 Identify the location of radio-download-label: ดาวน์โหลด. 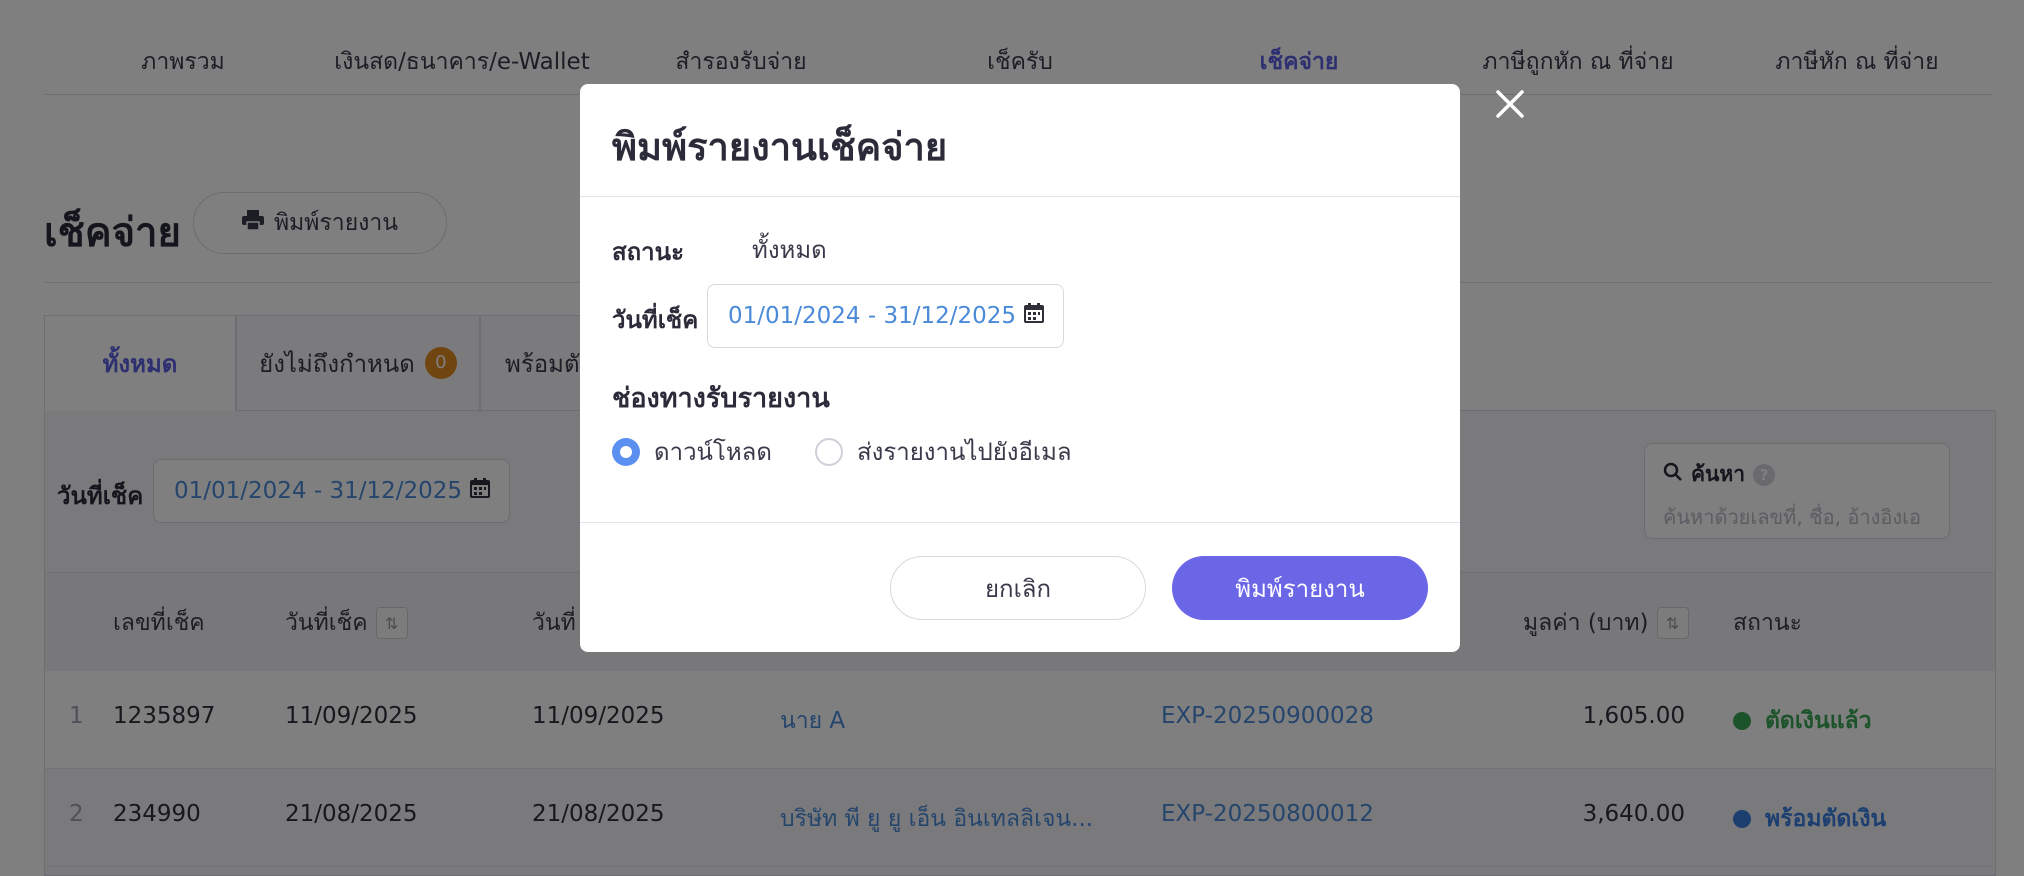
(713, 452).